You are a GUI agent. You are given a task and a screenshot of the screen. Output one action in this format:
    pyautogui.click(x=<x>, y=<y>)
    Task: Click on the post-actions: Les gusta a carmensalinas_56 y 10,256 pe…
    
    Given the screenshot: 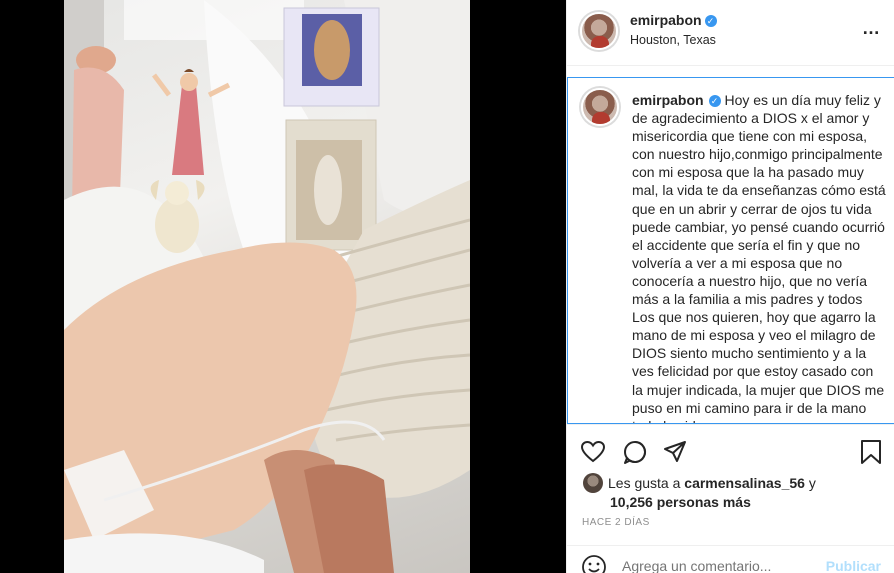 What is the action you would take?
    pyautogui.click(x=730, y=484)
    